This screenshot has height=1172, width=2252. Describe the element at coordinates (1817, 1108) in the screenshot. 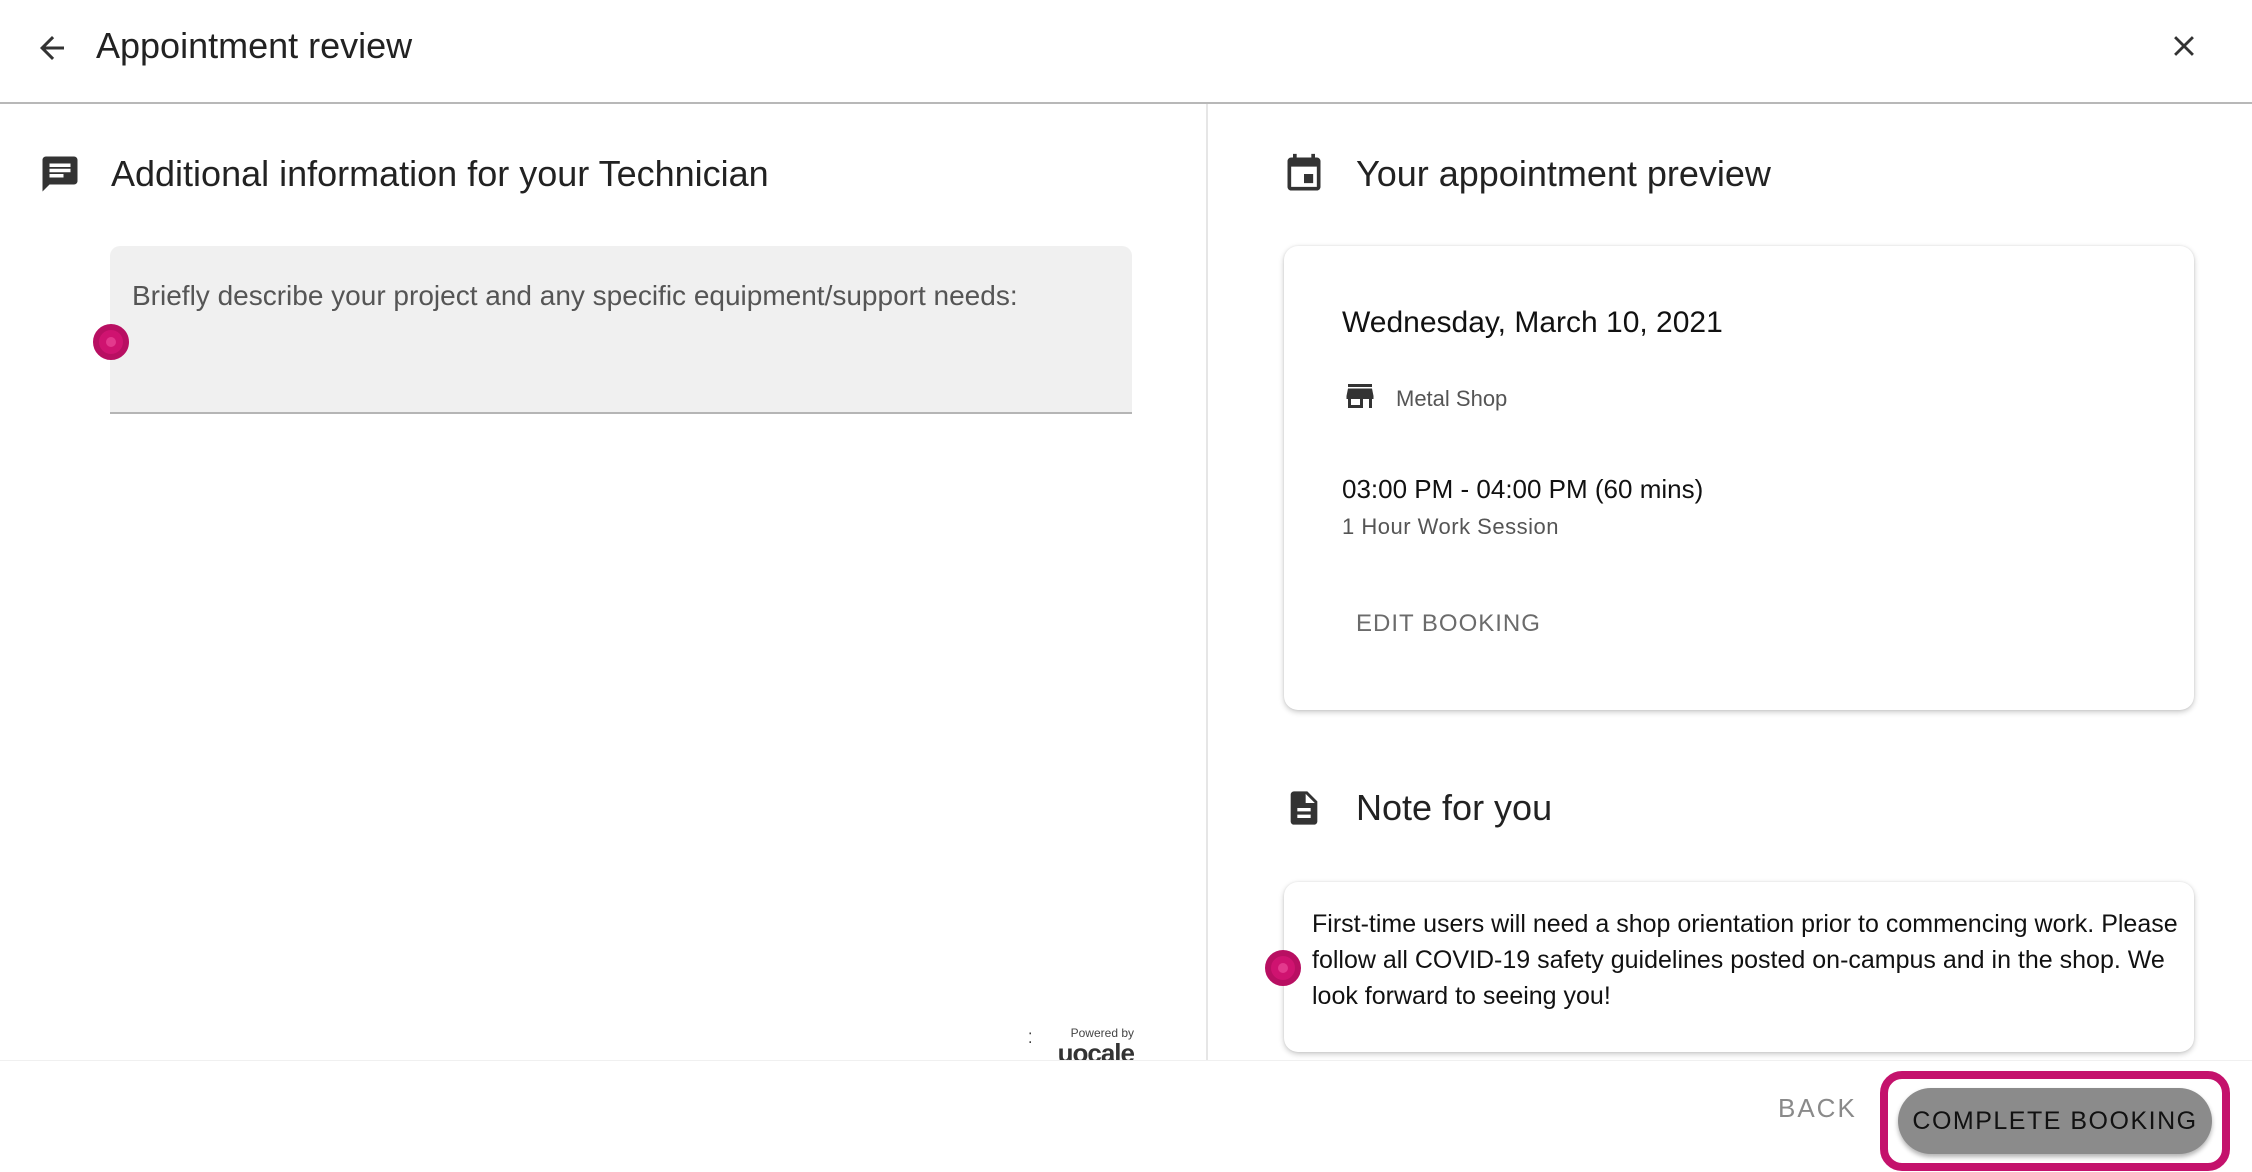

I see `back-button: BACK` at that location.